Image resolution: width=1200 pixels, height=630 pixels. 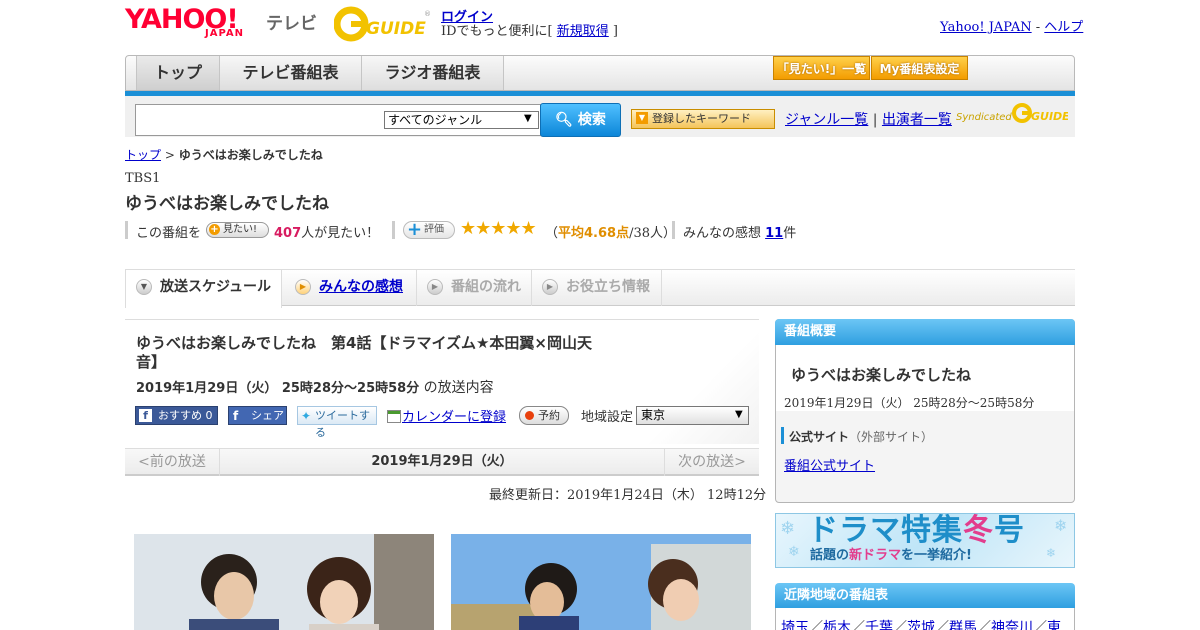 What do you see at coordinates (267, 415) in the screenshot?
I see `facebook-share-label: シェア` at bounding box center [267, 415].